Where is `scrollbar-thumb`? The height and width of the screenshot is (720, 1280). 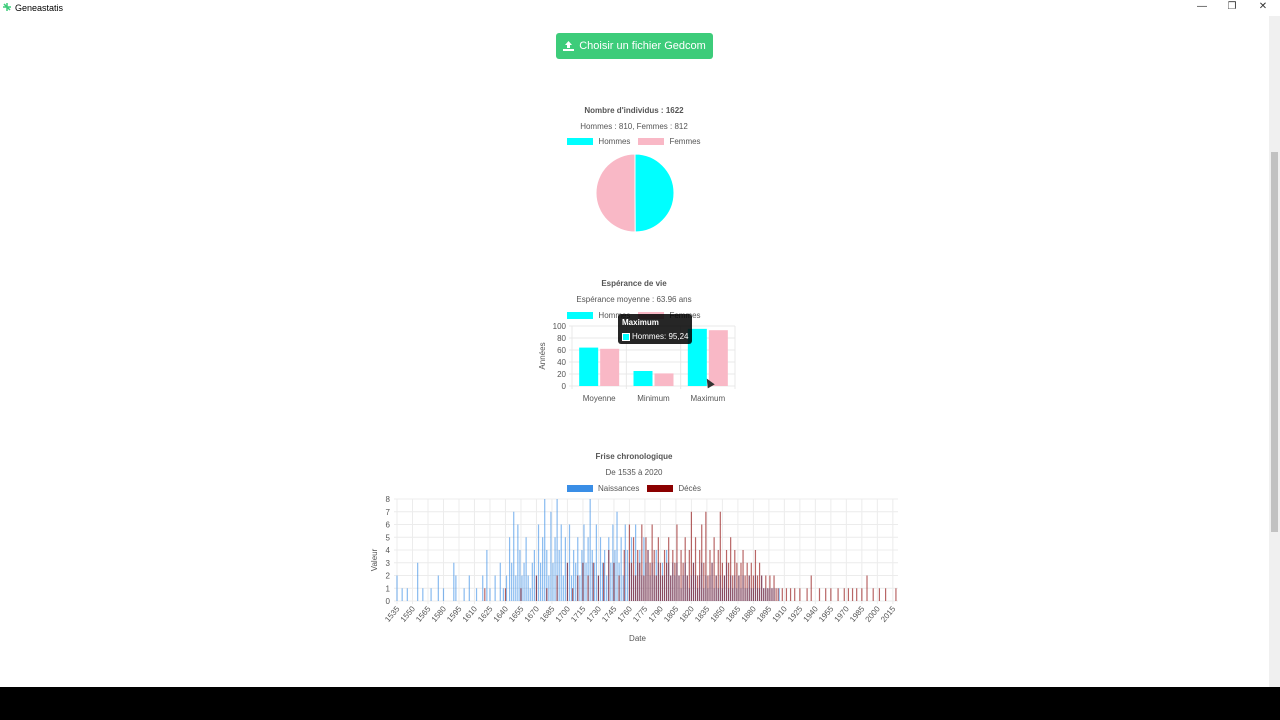
scrollbar-thumb is located at coordinates (1274, 342).